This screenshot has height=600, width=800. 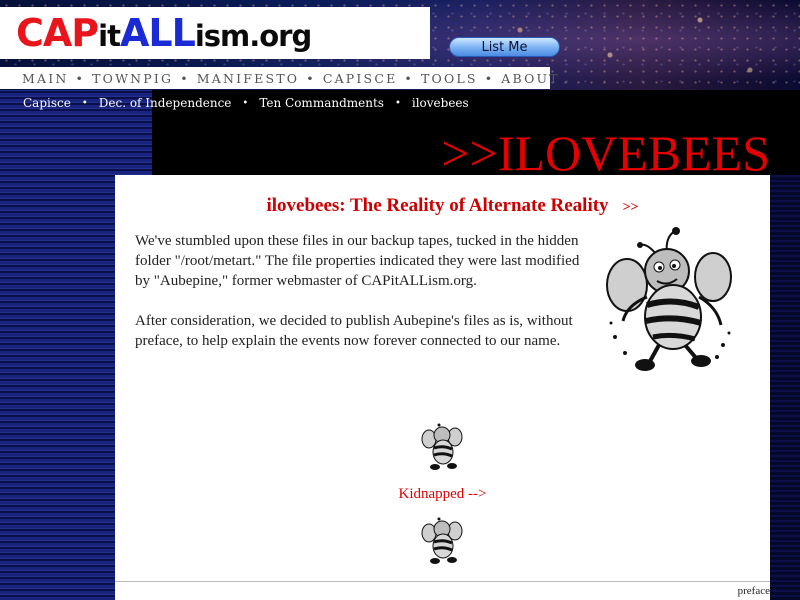 What do you see at coordinates (109, 36) in the screenshot?
I see `logo-it: it` at bounding box center [109, 36].